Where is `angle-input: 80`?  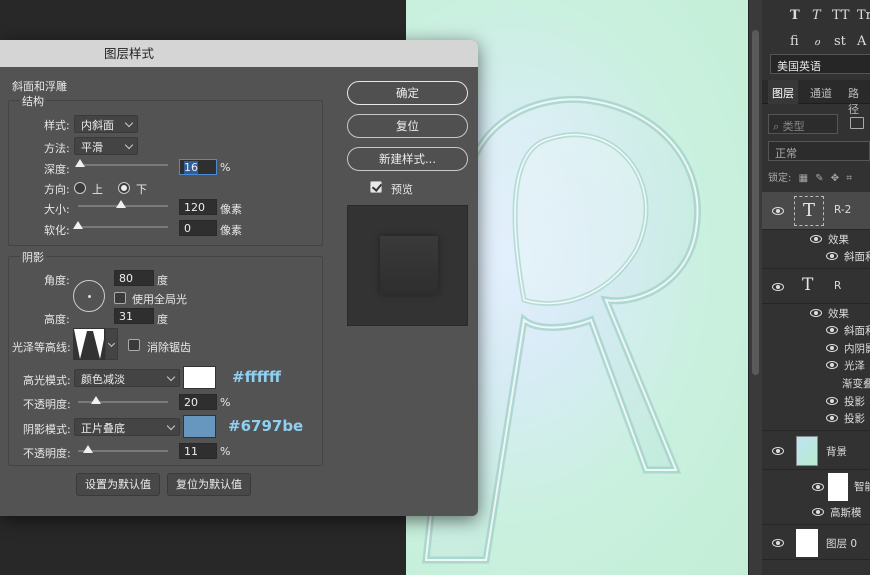 angle-input: 80 is located at coordinates (134, 278).